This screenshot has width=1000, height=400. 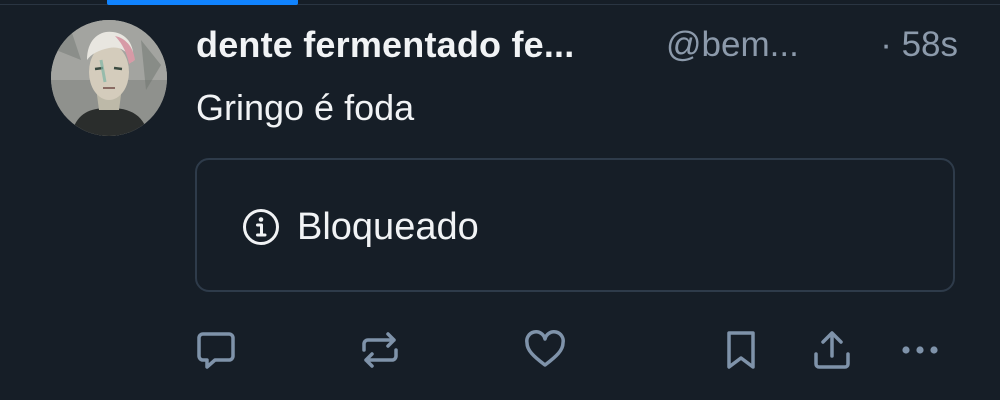 I want to click on reply-button, so click(x=216, y=350).